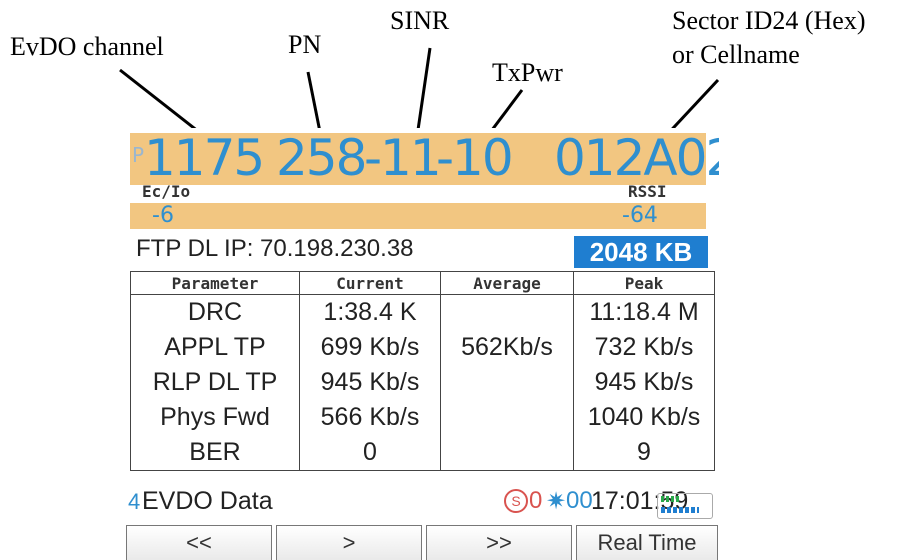 The width and height of the screenshot is (909, 560). I want to click on s-badge-icon: S, so click(516, 501).